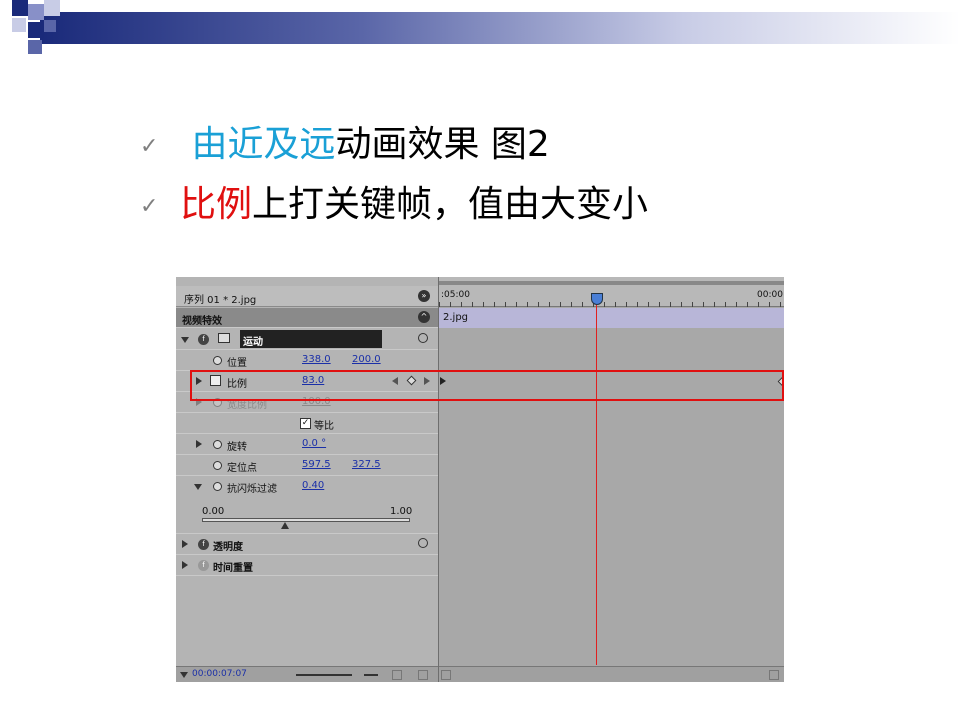 This screenshot has height=720, width=960. I want to click on uniform-scale-label: 等比, so click(324, 426).